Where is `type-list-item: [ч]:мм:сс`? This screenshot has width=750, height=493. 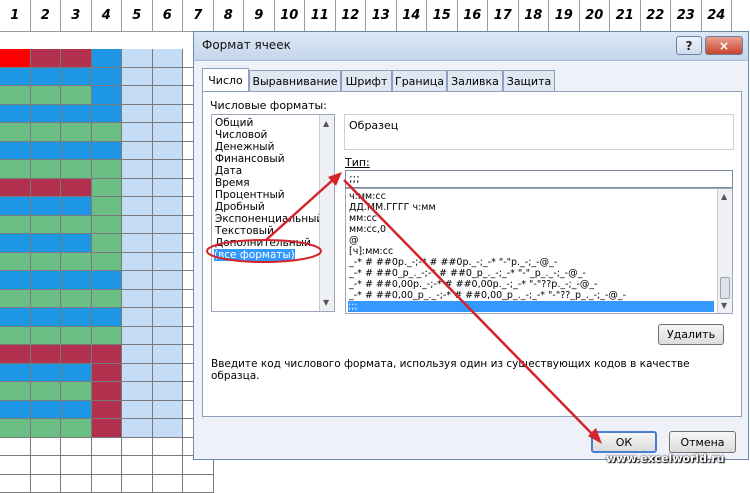
type-list-item: [ч]:мм:сс is located at coordinates (371, 251).